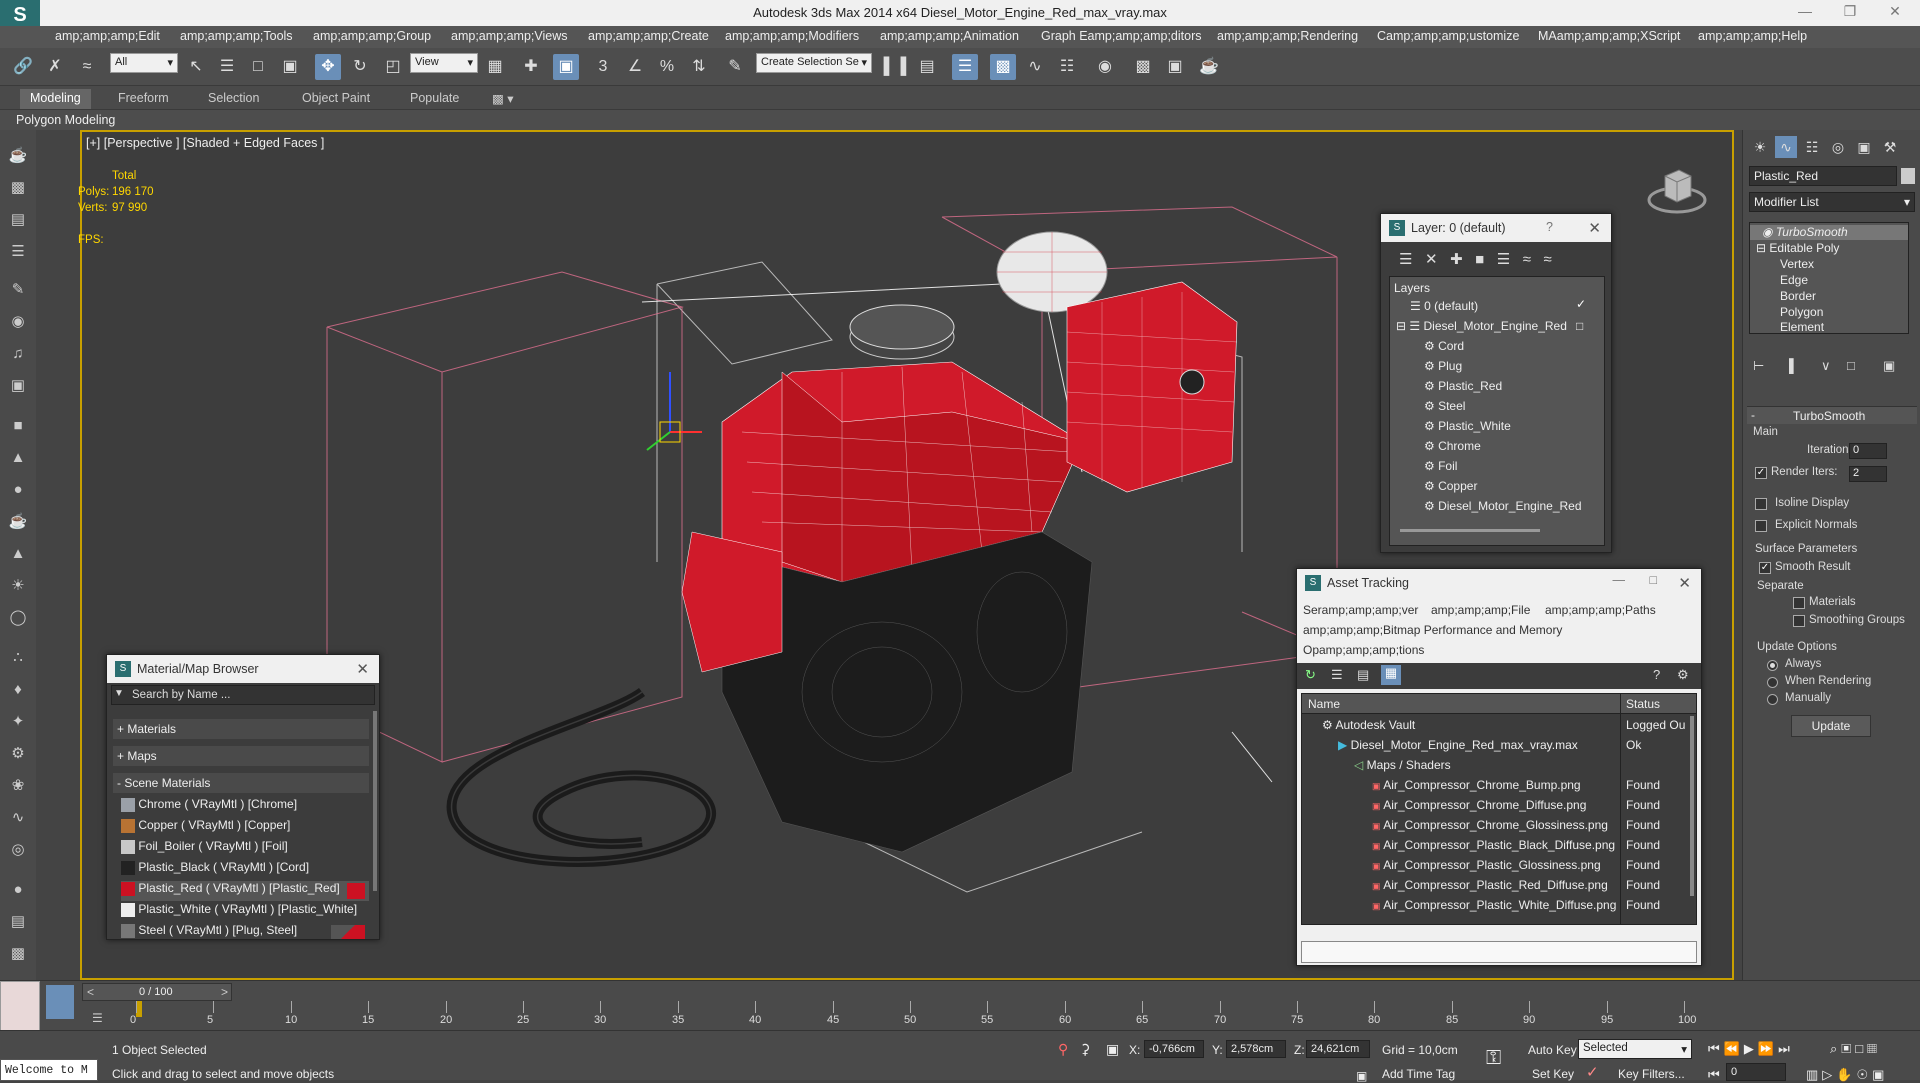 This screenshot has height=1083, width=1920. Describe the element at coordinates (1889, 366) in the screenshot. I see `configure-sets-icon: ▣` at that location.